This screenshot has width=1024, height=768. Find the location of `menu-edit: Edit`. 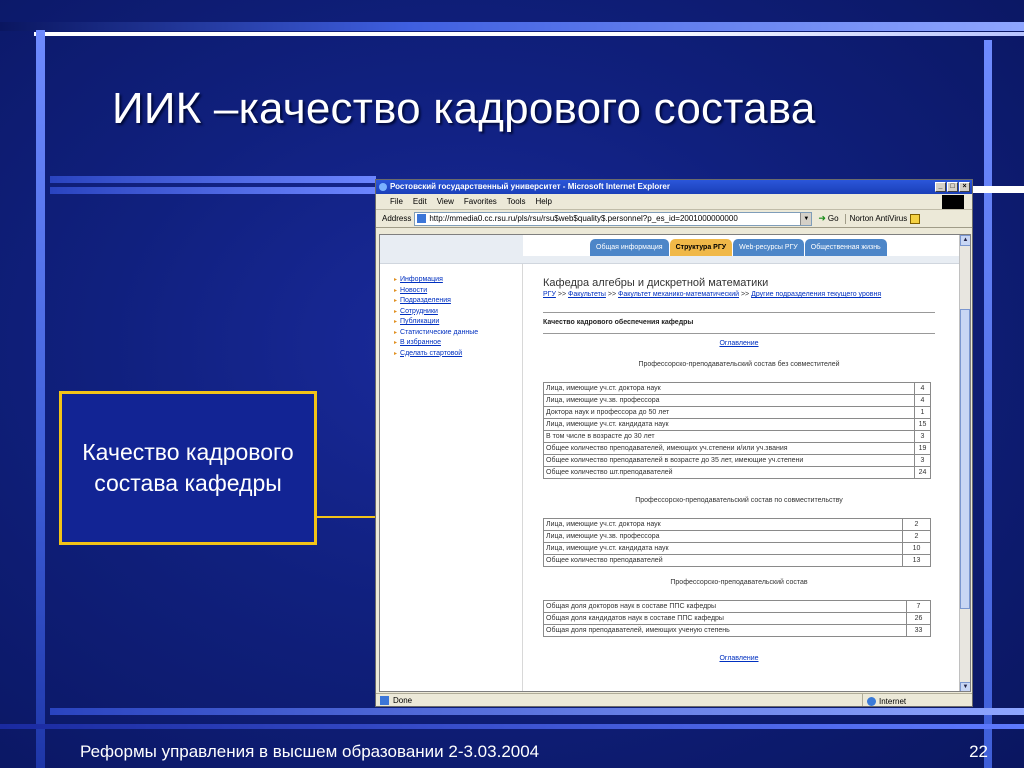

menu-edit: Edit is located at coordinates (420, 201).